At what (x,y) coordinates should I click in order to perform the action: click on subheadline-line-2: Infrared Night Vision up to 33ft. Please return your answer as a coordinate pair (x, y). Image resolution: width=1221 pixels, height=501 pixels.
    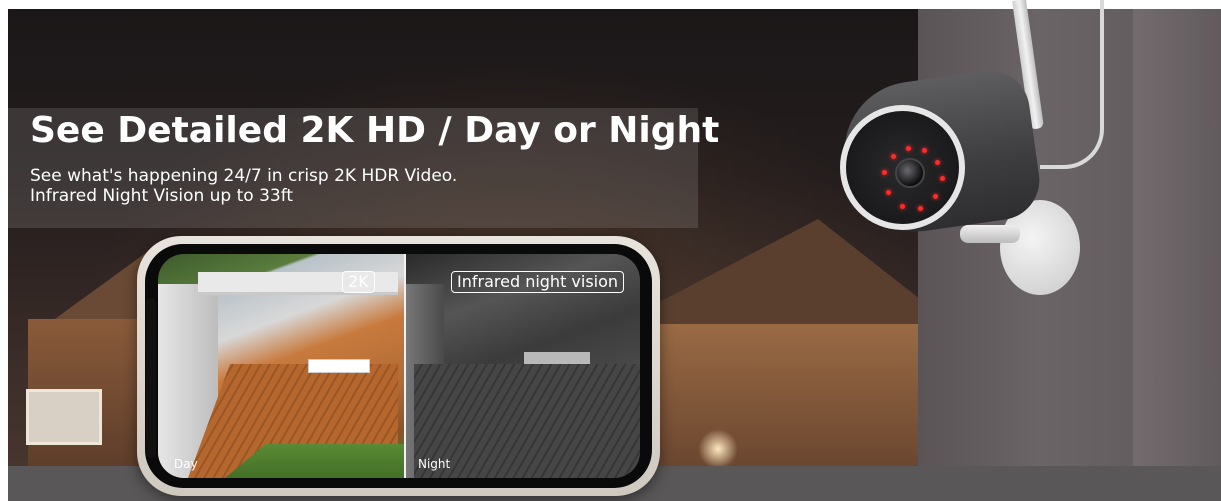
    Looking at the image, I should click on (162, 196).